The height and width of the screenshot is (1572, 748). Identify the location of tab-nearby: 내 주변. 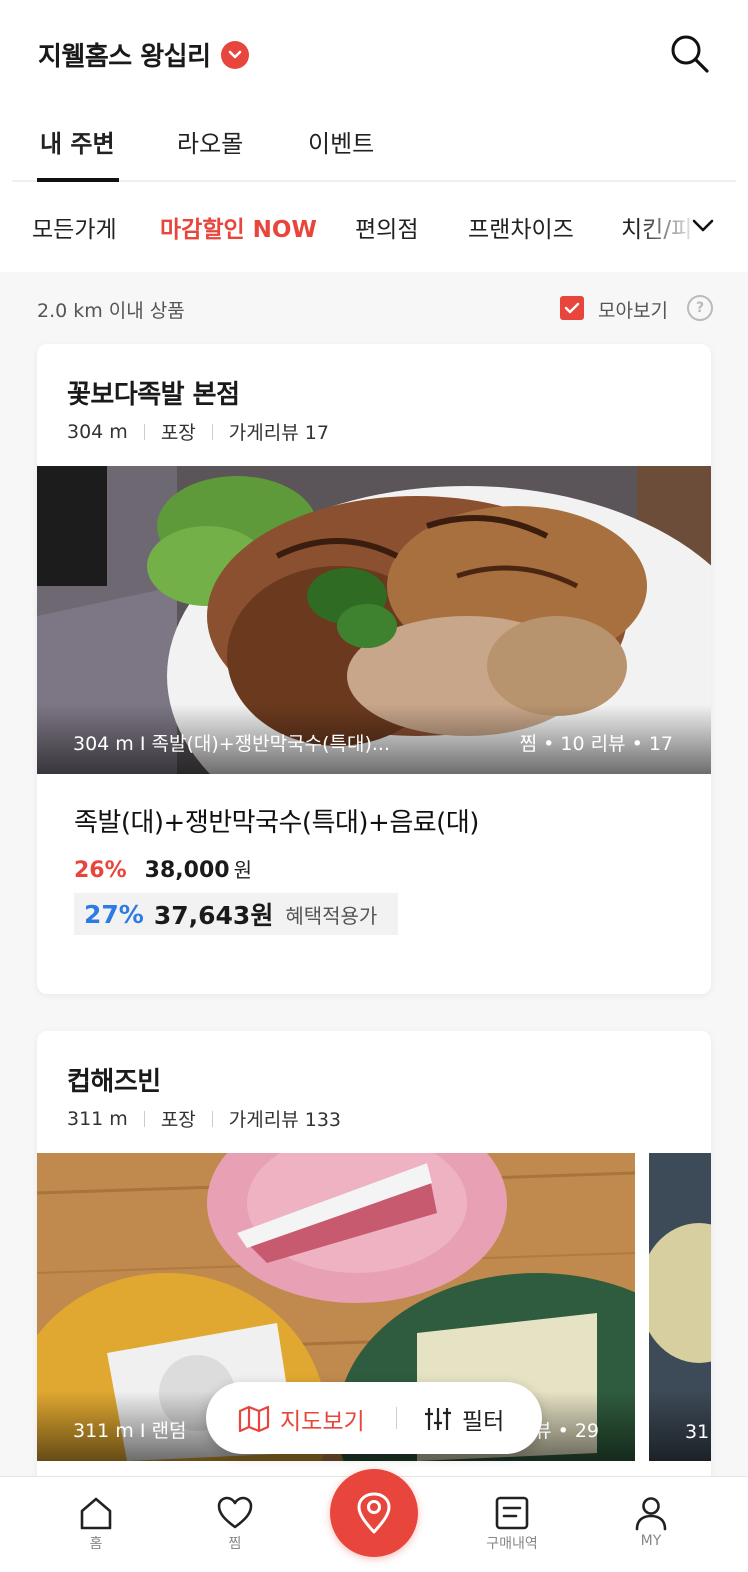
(77, 141).